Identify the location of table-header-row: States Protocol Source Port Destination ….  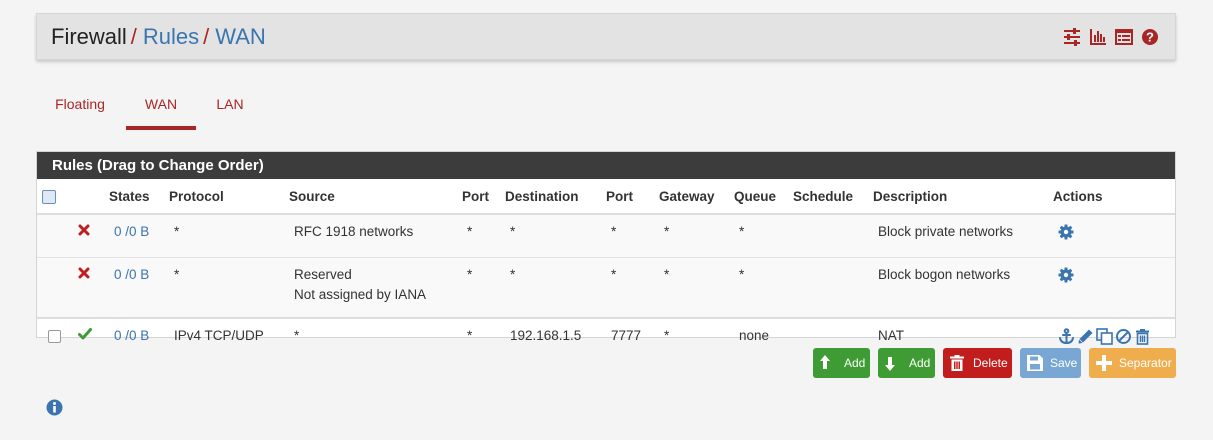
(606, 197).